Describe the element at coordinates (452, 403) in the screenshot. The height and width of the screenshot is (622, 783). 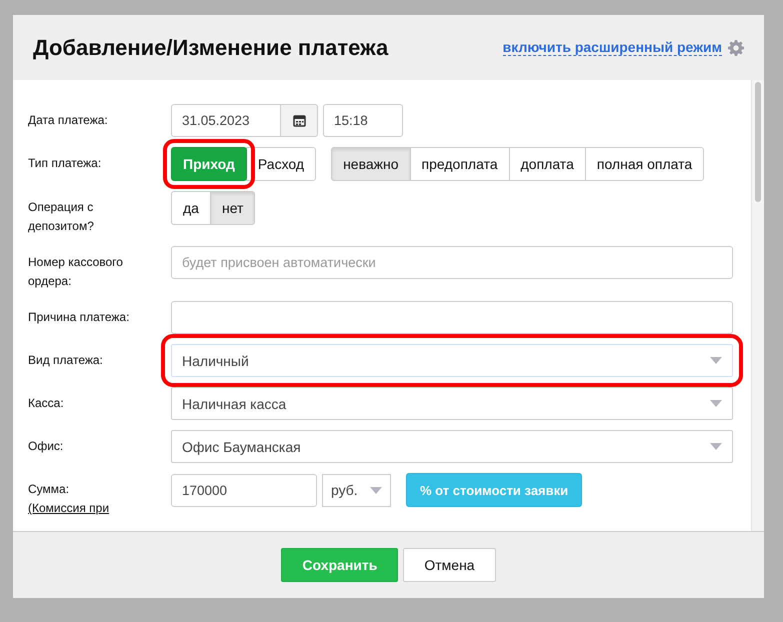
I see `select-field: Наличная касса` at that location.